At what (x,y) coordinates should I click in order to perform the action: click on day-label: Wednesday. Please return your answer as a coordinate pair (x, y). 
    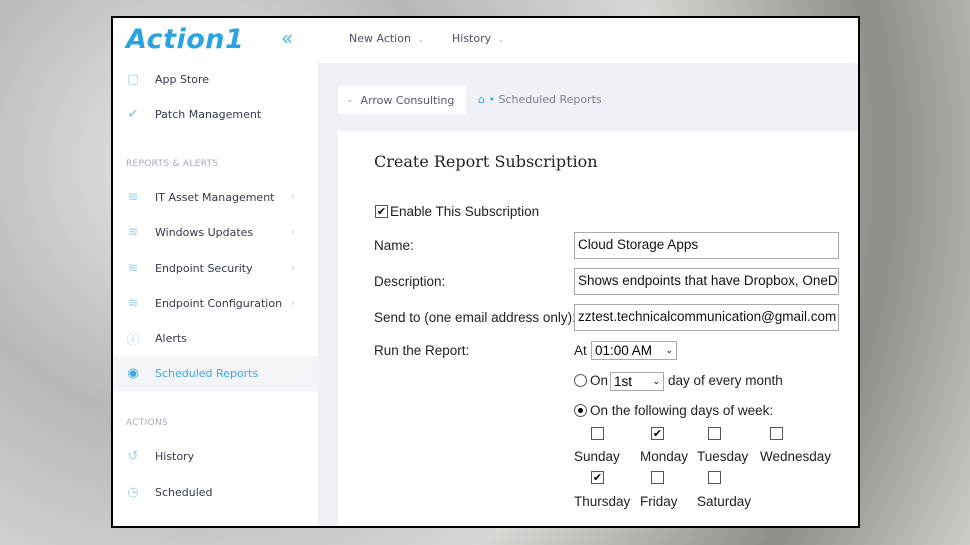
    Looking at the image, I should click on (796, 456).